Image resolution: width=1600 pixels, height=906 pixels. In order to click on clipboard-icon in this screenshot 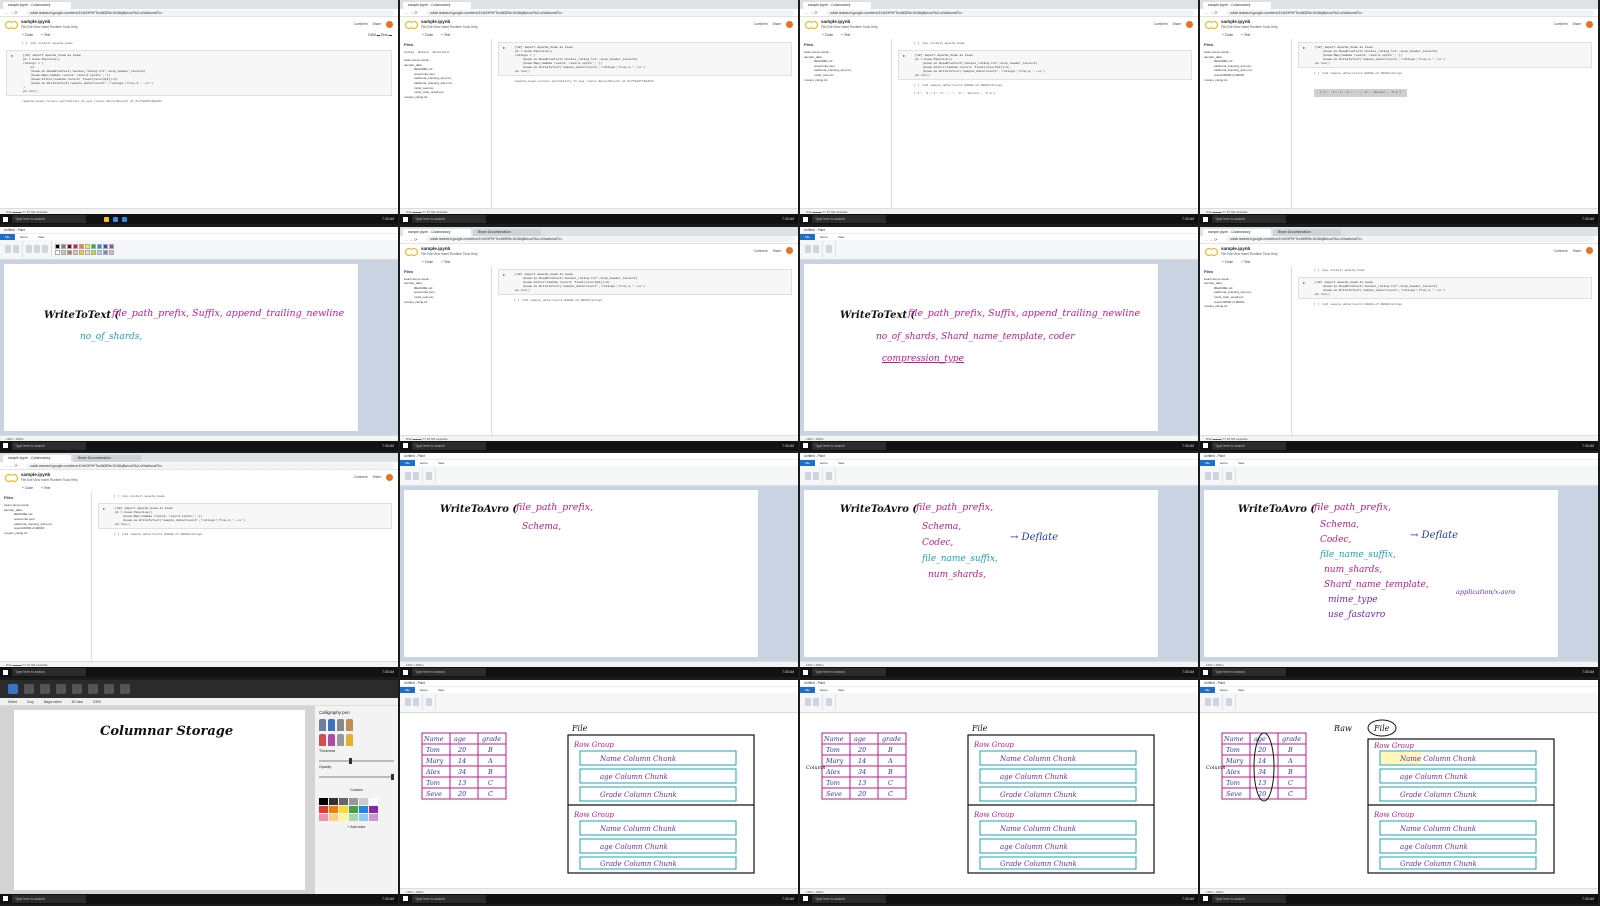, I will do `click(8, 249)`.